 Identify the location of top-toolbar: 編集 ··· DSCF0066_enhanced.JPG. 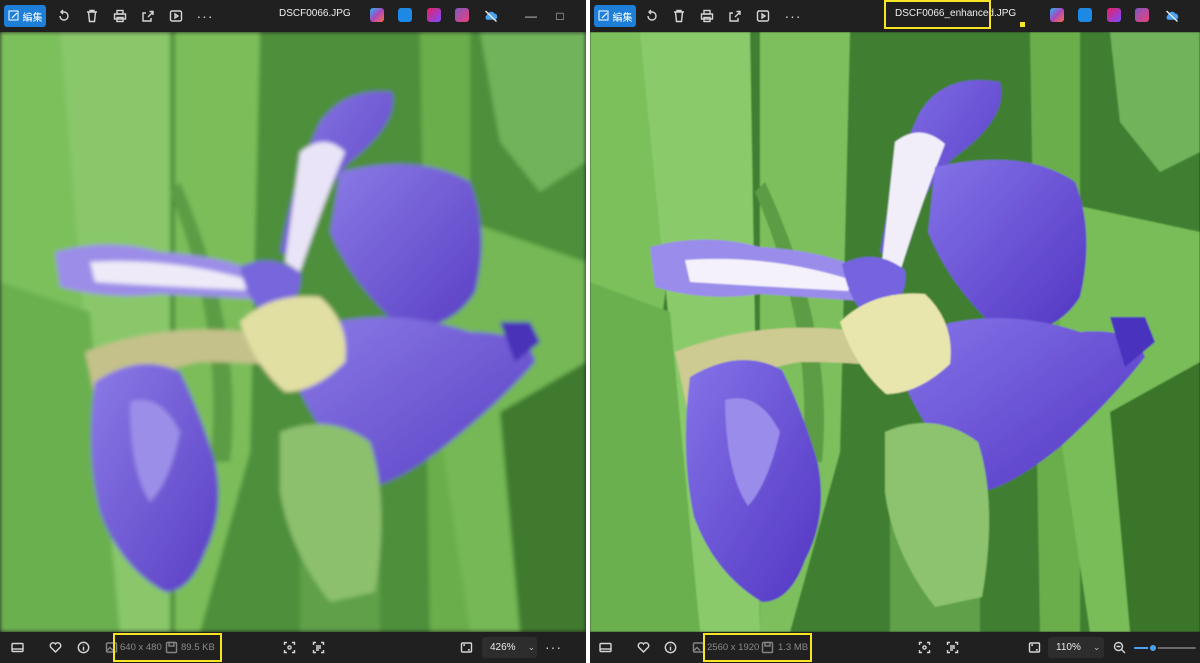
(895, 16).